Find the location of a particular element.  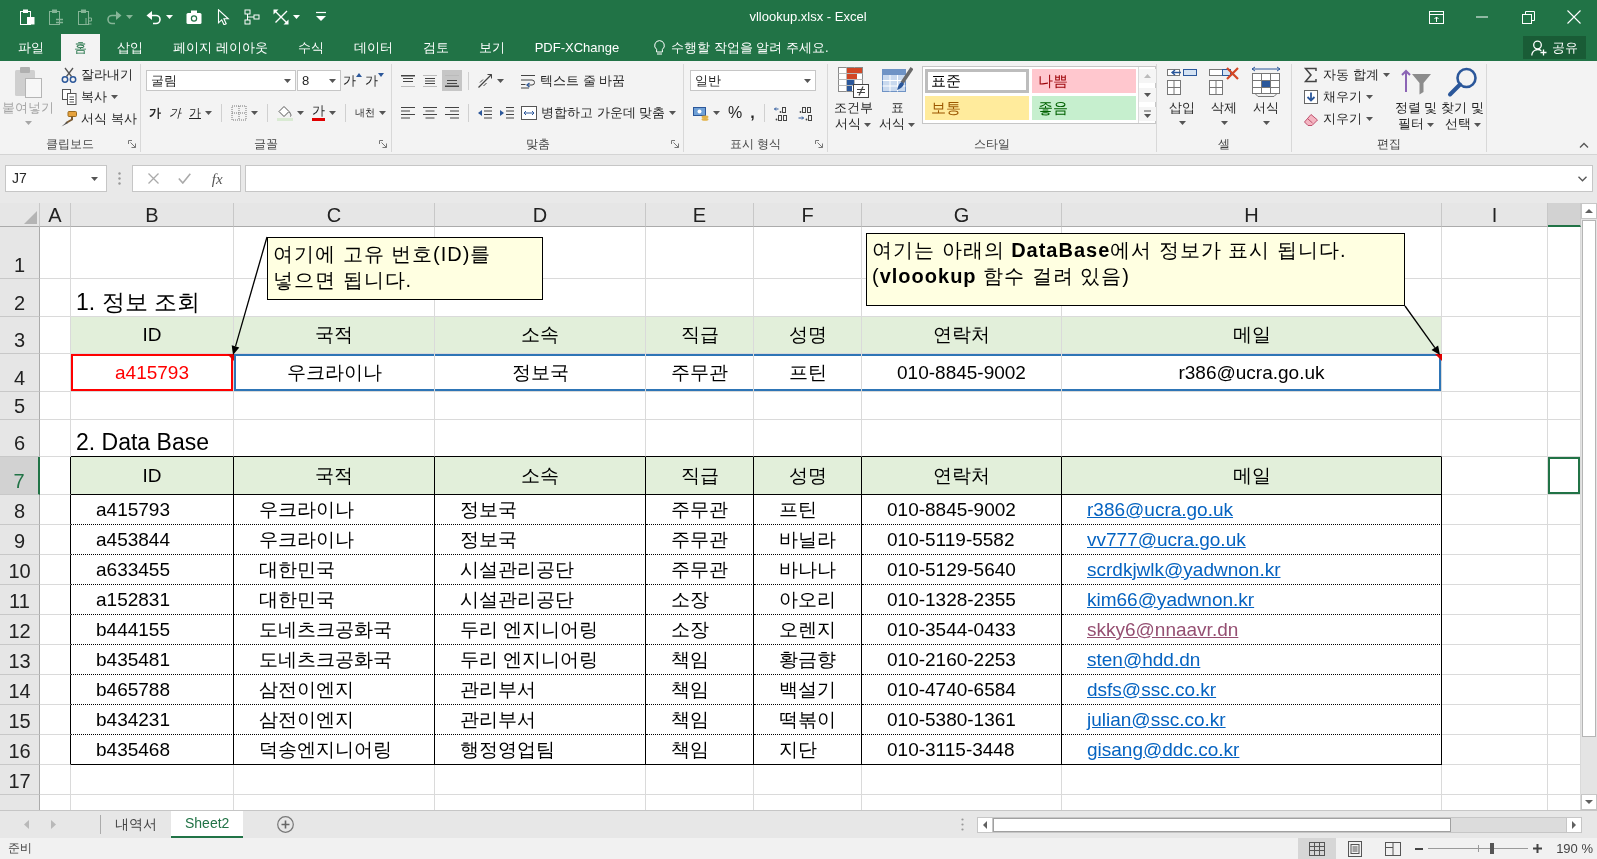

row-header: 3 is located at coordinates (20, 335).